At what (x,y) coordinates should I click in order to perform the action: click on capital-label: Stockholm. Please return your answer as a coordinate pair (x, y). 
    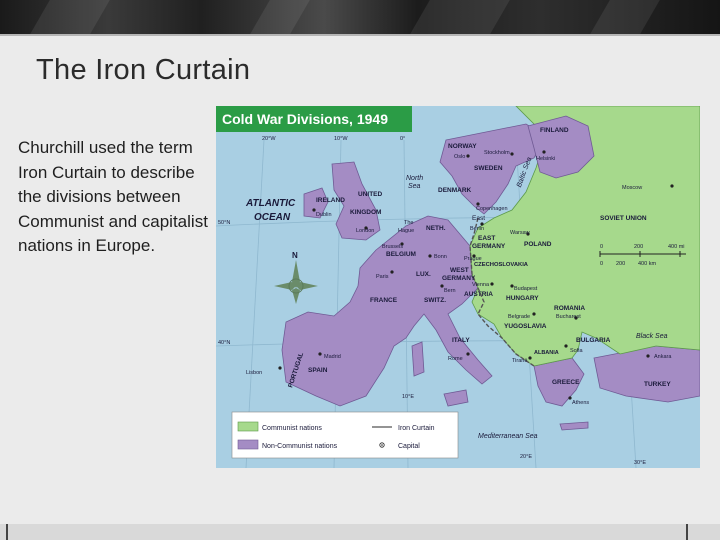
    Looking at the image, I should click on (497, 153).